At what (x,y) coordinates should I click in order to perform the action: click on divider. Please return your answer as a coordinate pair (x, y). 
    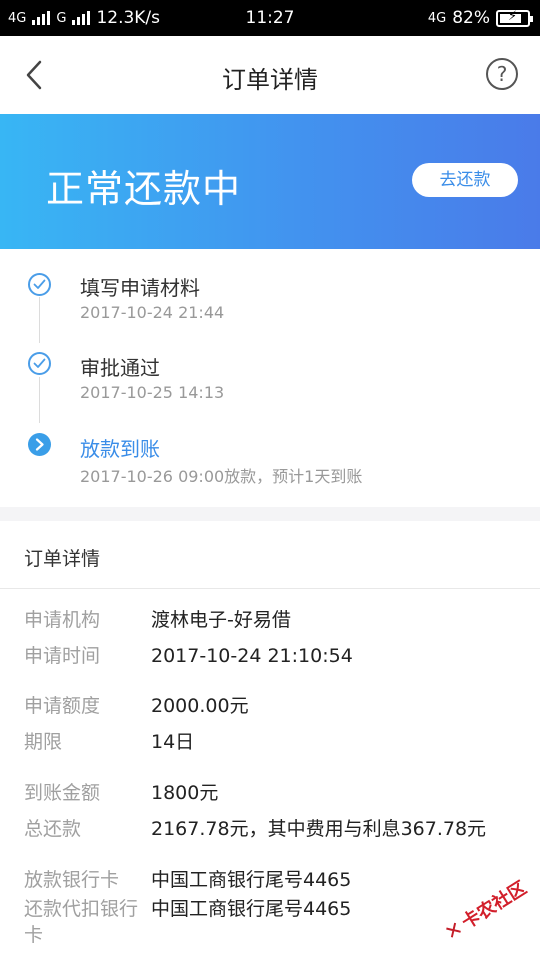
    Looking at the image, I should click on (270, 588).